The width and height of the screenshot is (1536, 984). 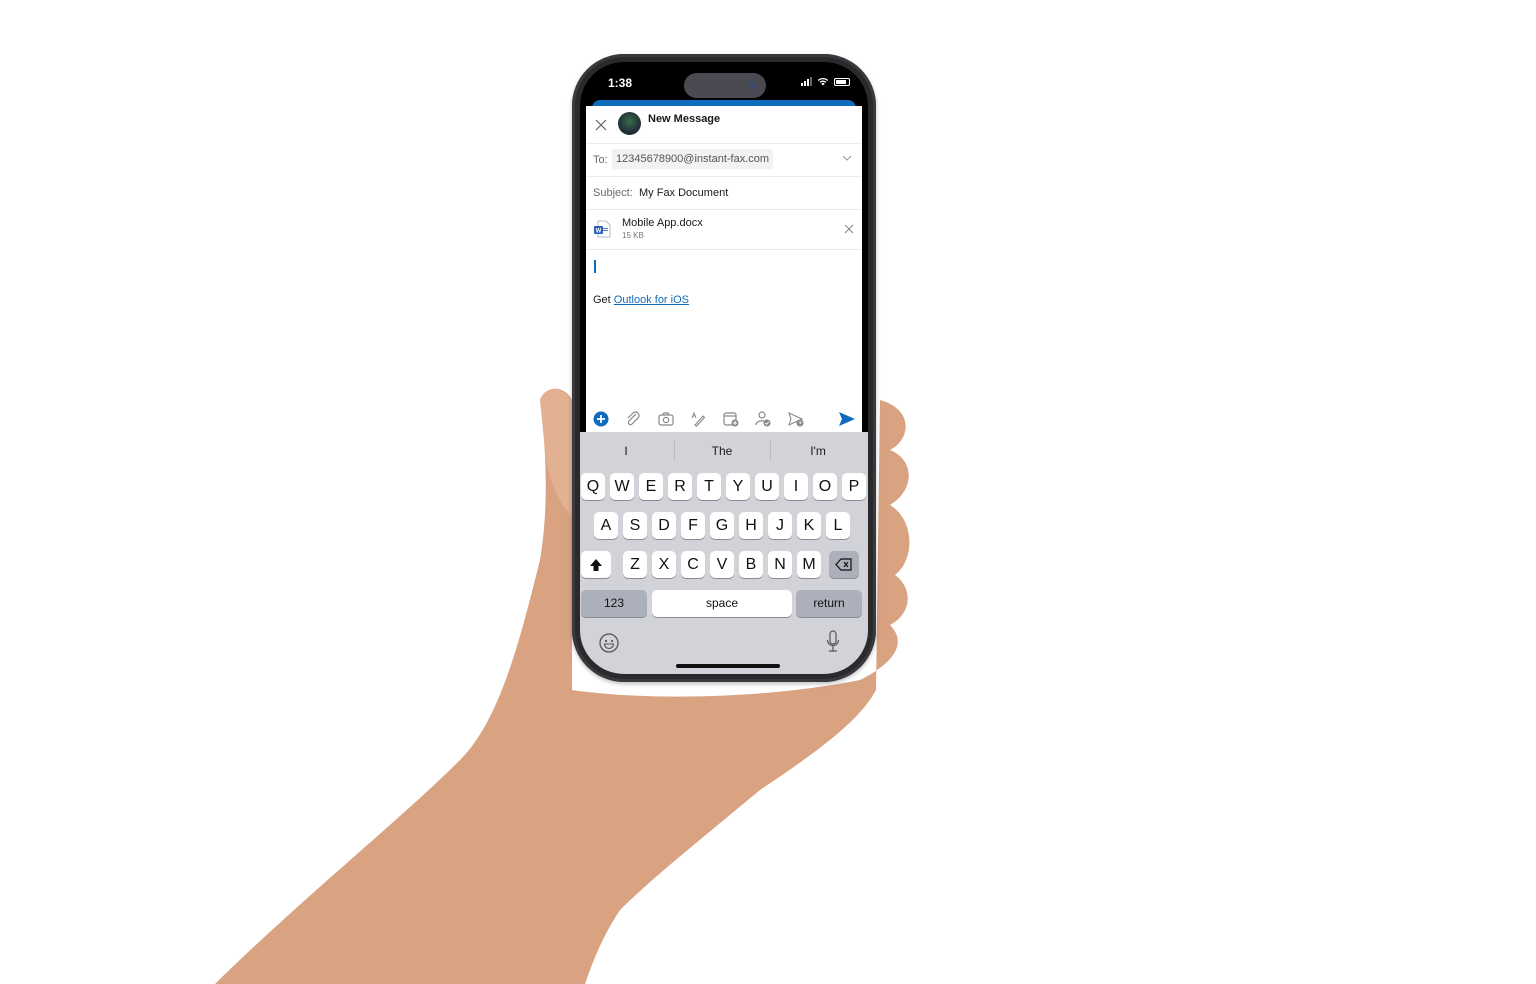 I want to click on add-icon, so click(x=601, y=419).